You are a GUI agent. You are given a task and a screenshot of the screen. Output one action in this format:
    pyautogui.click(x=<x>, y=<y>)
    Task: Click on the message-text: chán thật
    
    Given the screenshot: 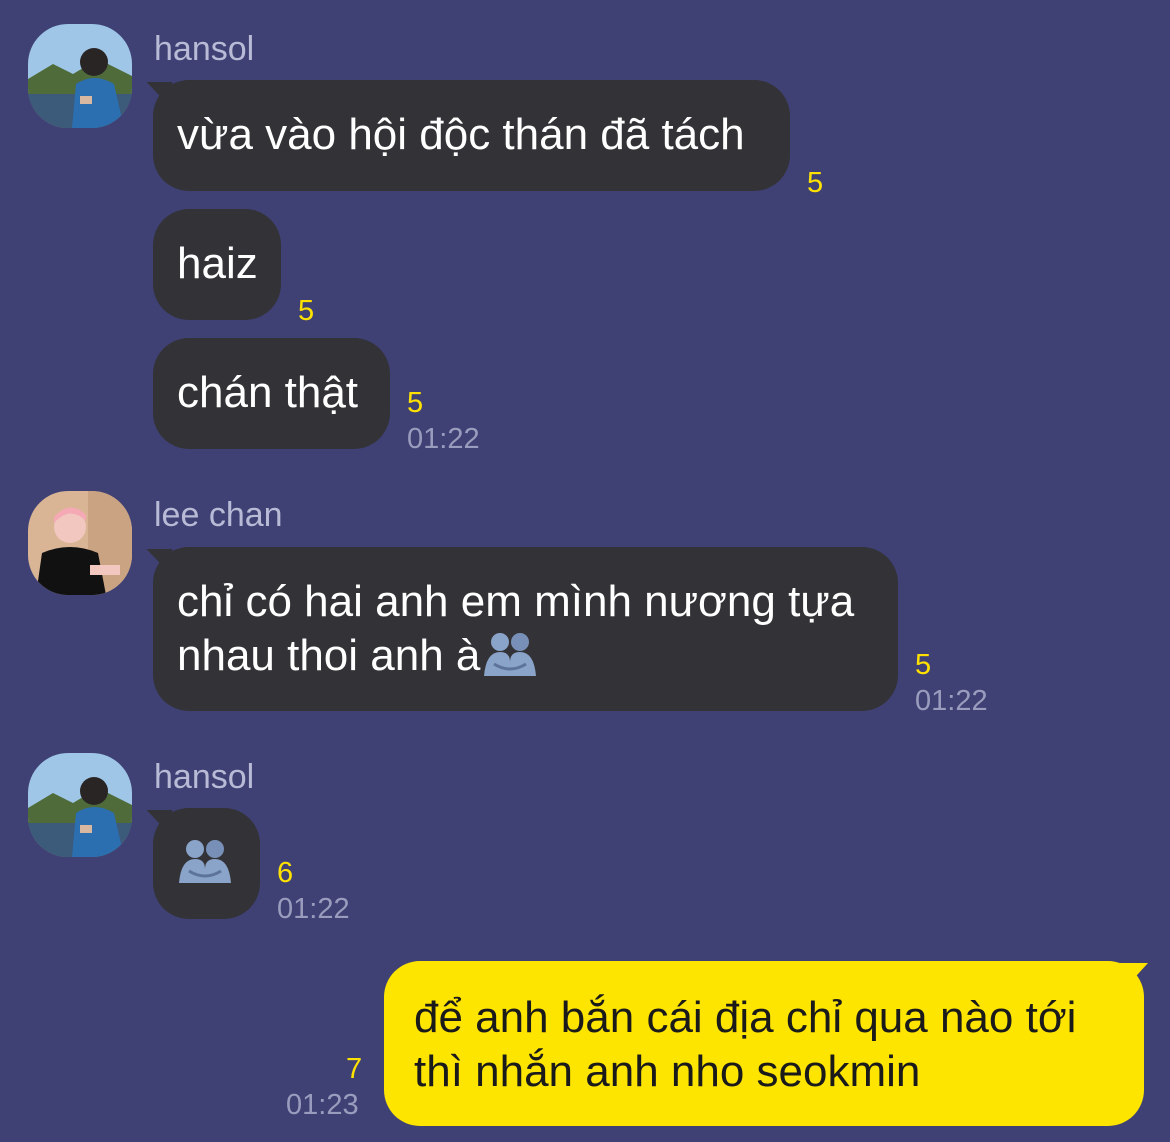 What is the action you would take?
    pyautogui.click(x=268, y=392)
    